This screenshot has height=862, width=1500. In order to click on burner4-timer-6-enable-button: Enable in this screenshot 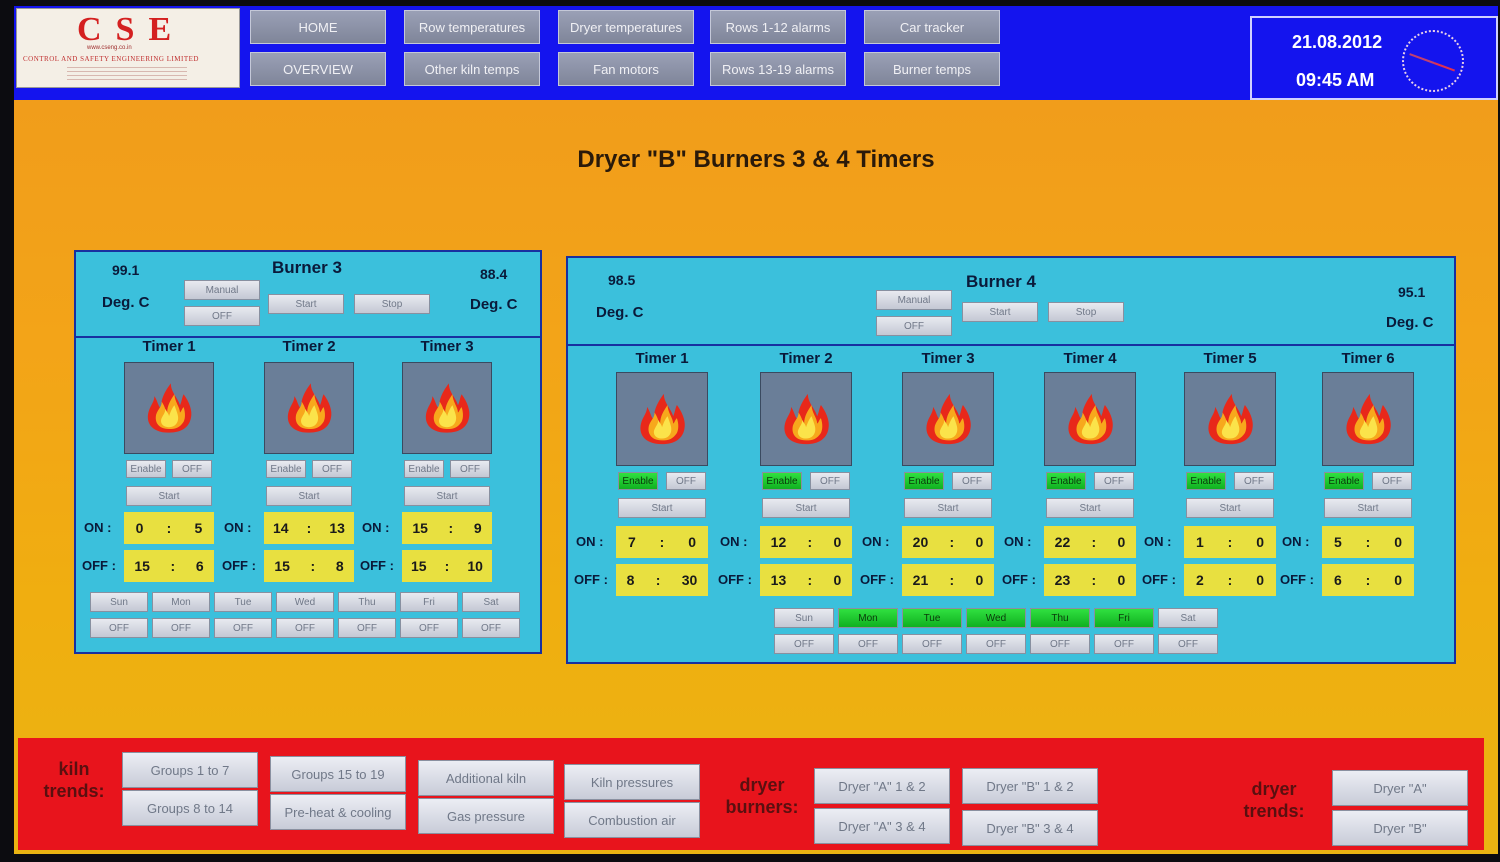, I will do `click(1344, 481)`.